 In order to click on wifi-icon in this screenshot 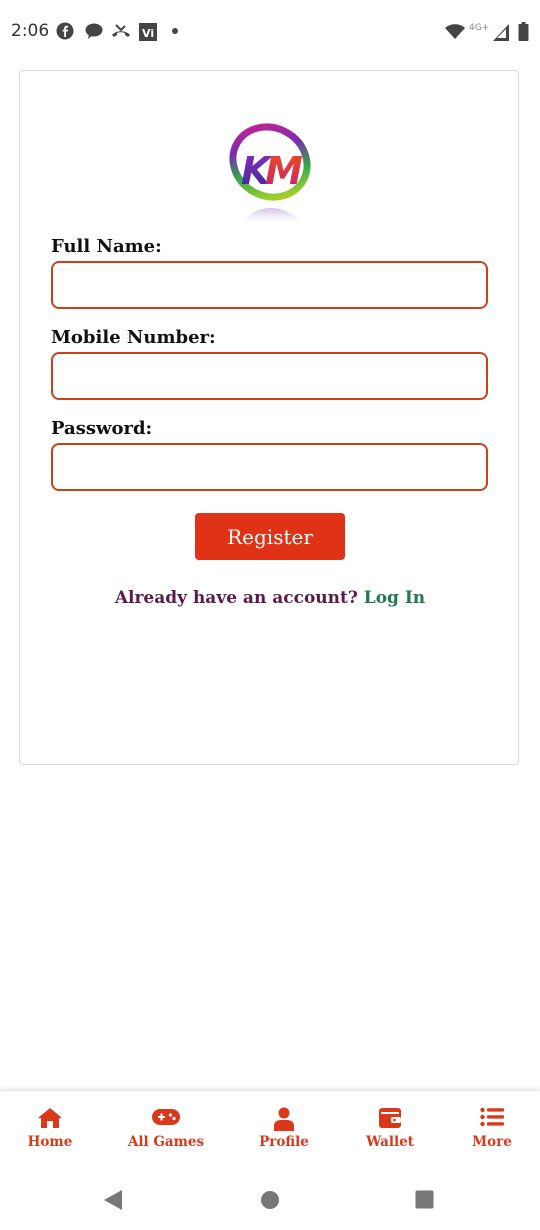, I will do `click(455, 31)`.